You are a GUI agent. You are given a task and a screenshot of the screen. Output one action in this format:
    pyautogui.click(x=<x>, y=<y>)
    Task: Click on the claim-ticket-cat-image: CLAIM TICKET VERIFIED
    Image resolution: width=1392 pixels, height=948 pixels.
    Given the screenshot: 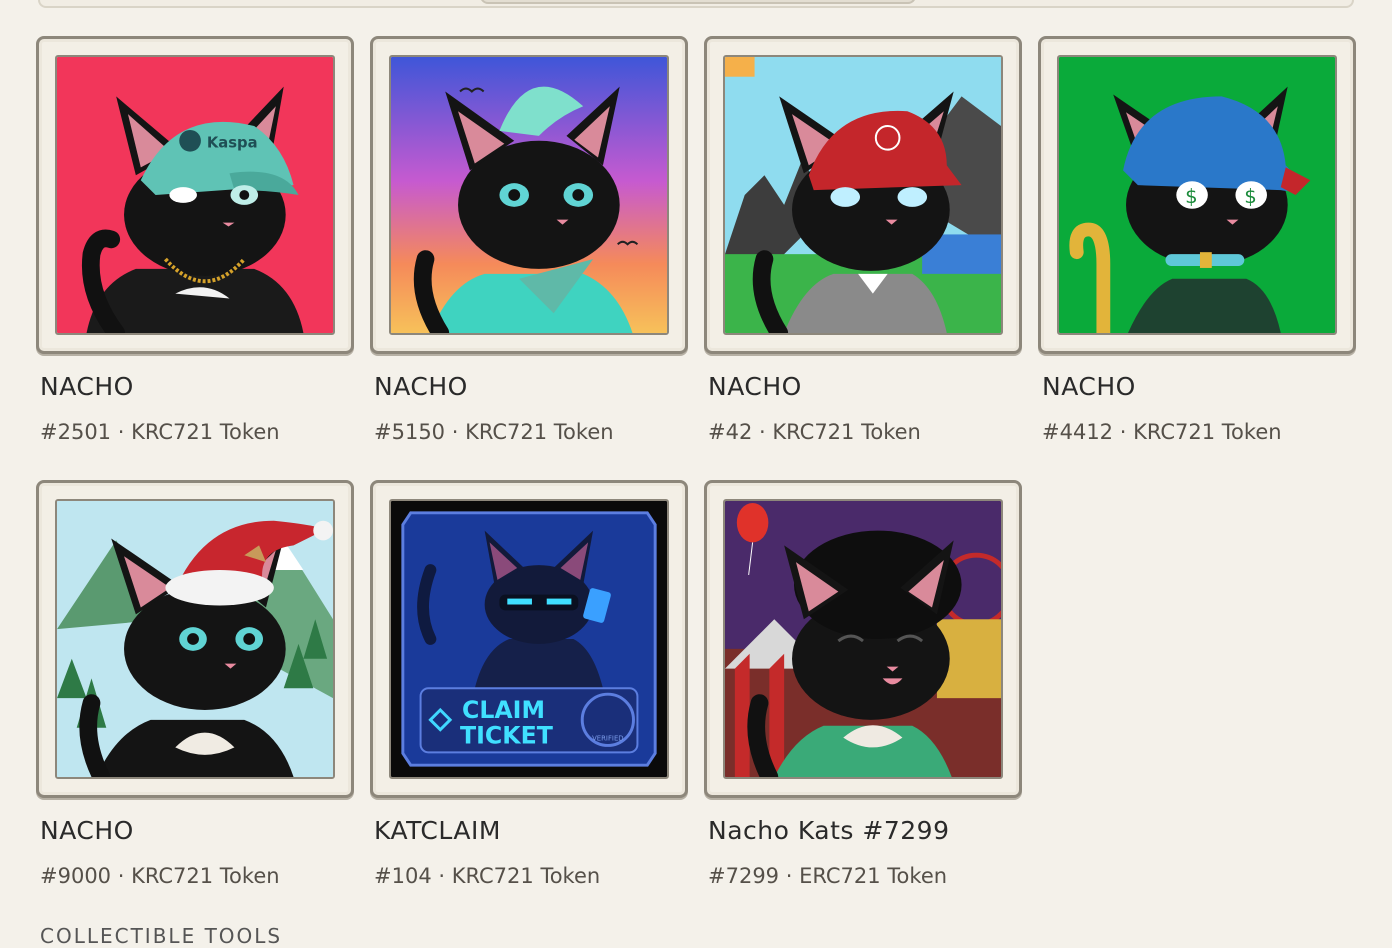 What is the action you would take?
    pyautogui.click(x=529, y=639)
    